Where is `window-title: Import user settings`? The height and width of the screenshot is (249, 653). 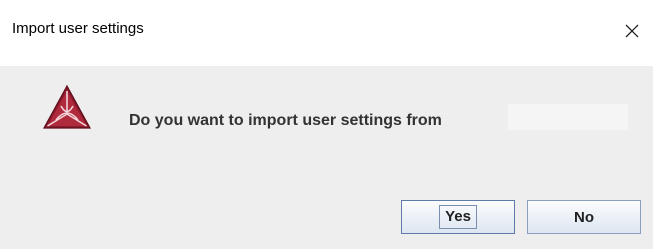
window-title: Import user settings is located at coordinates (78, 28).